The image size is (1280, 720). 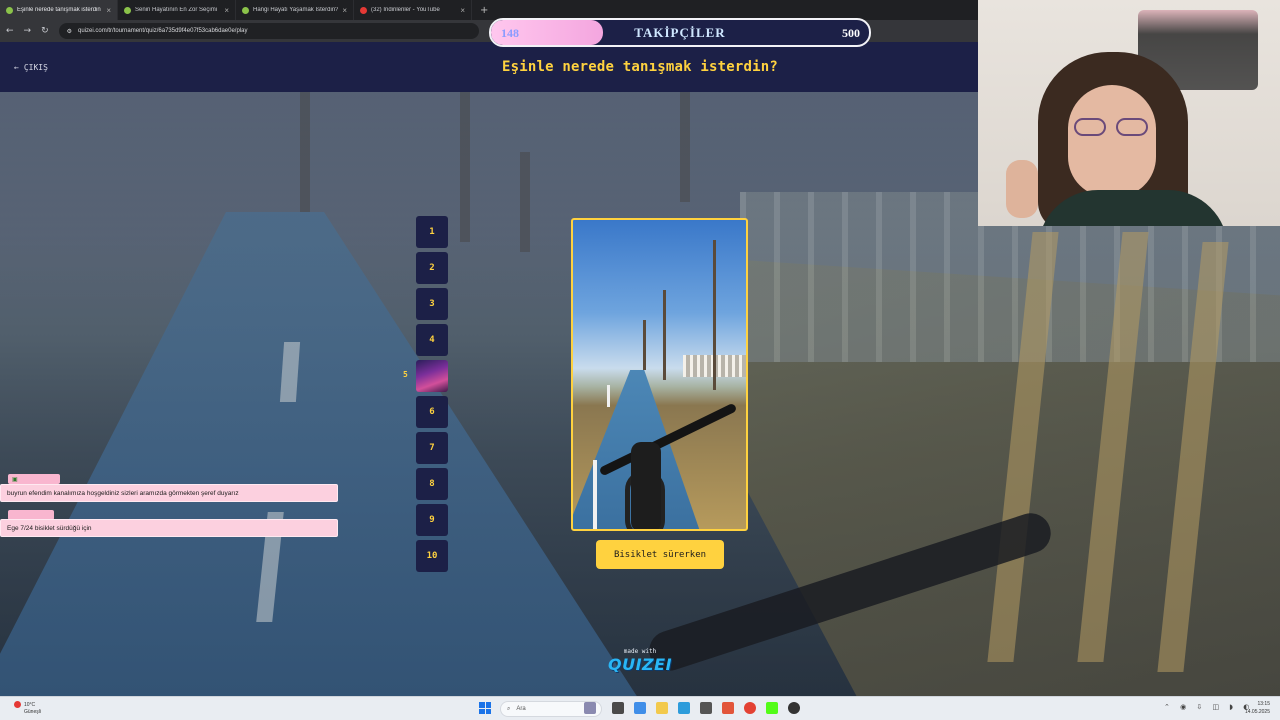 I want to click on rank-slot: 8, so click(x=432, y=484).